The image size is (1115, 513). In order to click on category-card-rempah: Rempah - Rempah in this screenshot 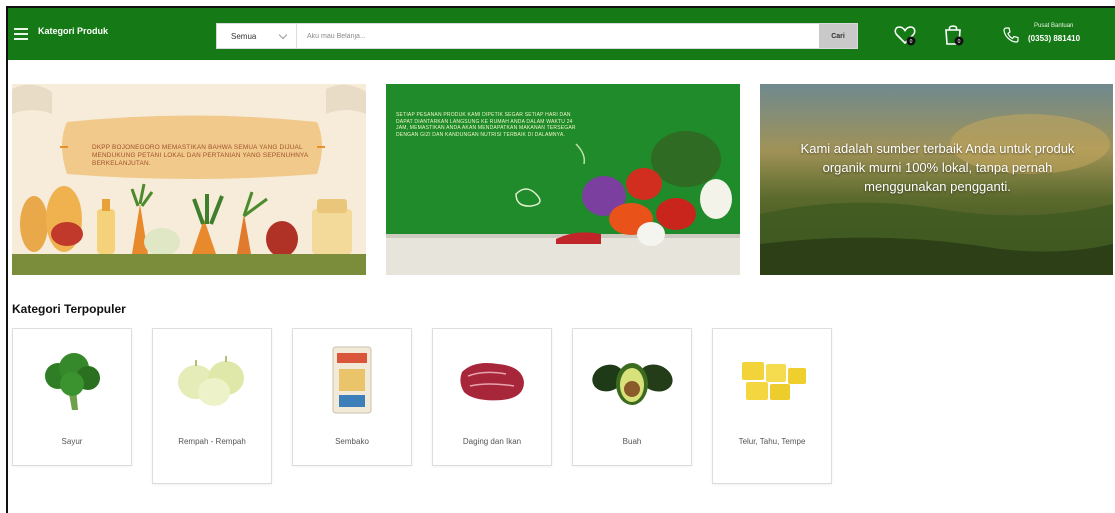, I will do `click(212, 406)`.